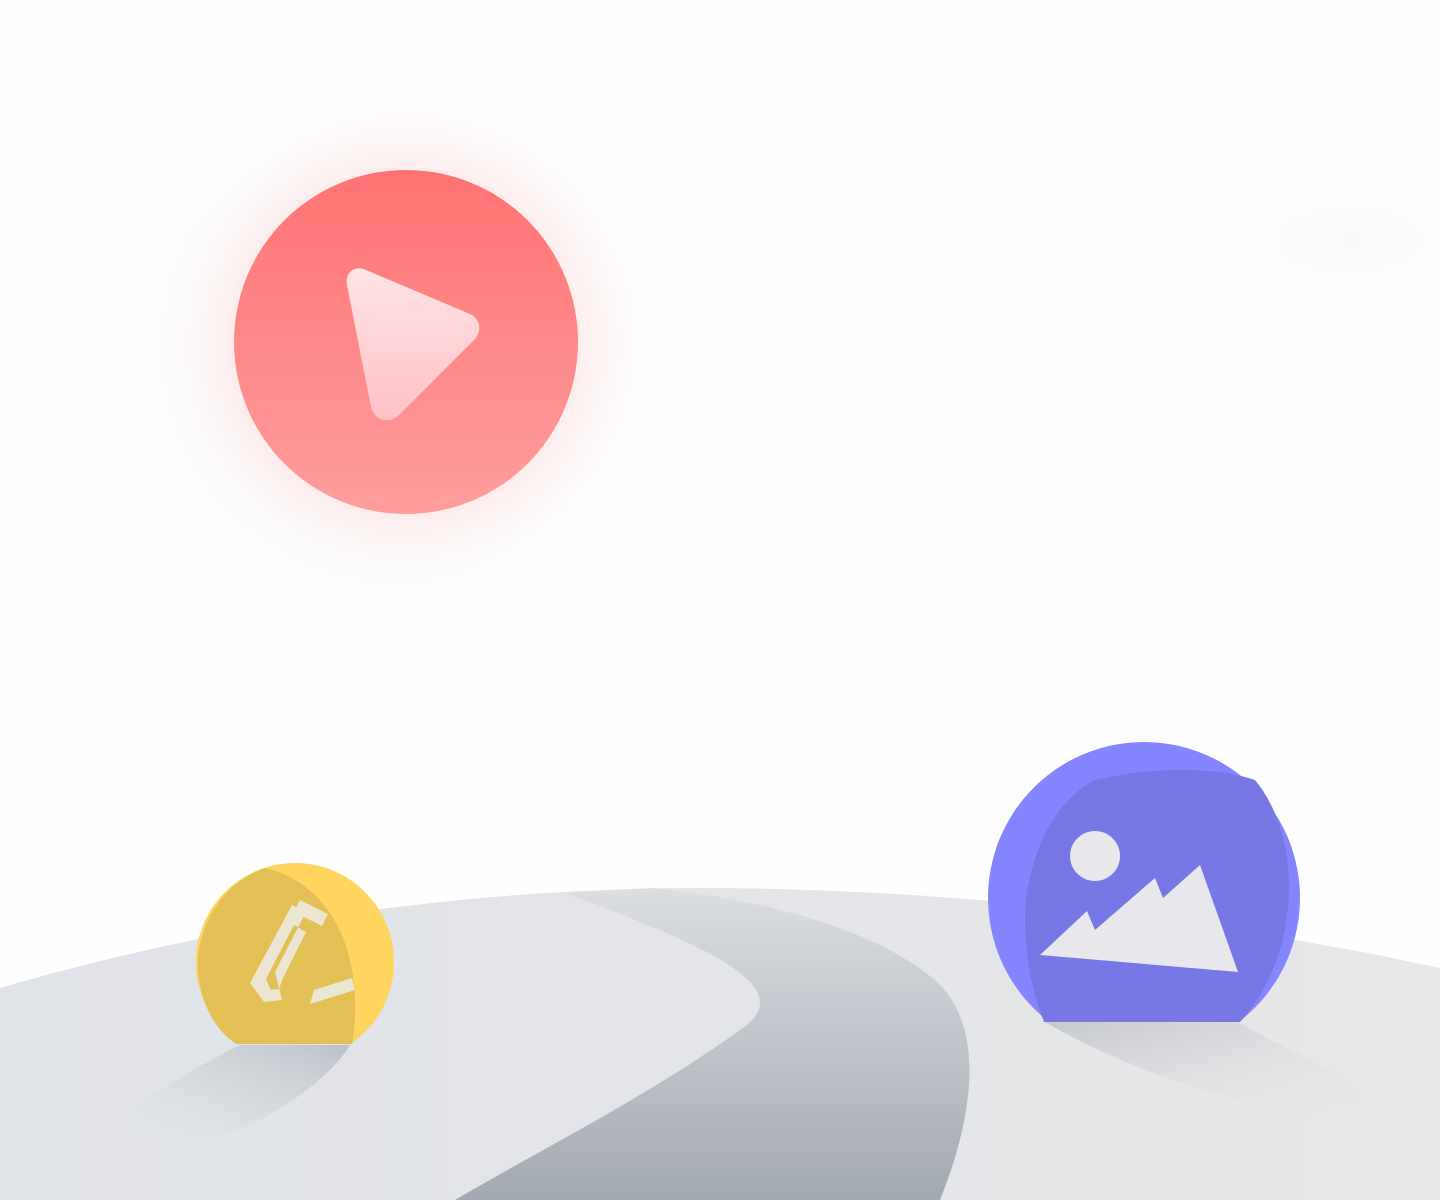 The image size is (1440, 1200). I want to click on background-haze-right, so click(1305, 240).